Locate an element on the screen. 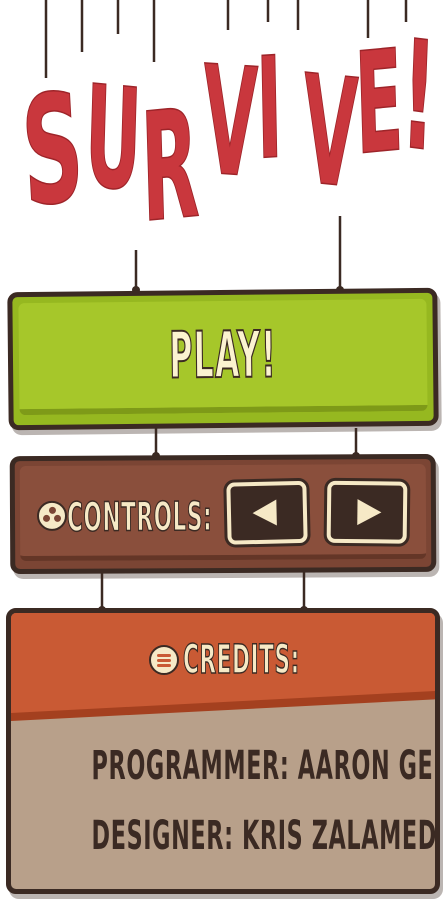 The height and width of the screenshot is (902, 446). play-label: PLAY! is located at coordinates (223, 356).